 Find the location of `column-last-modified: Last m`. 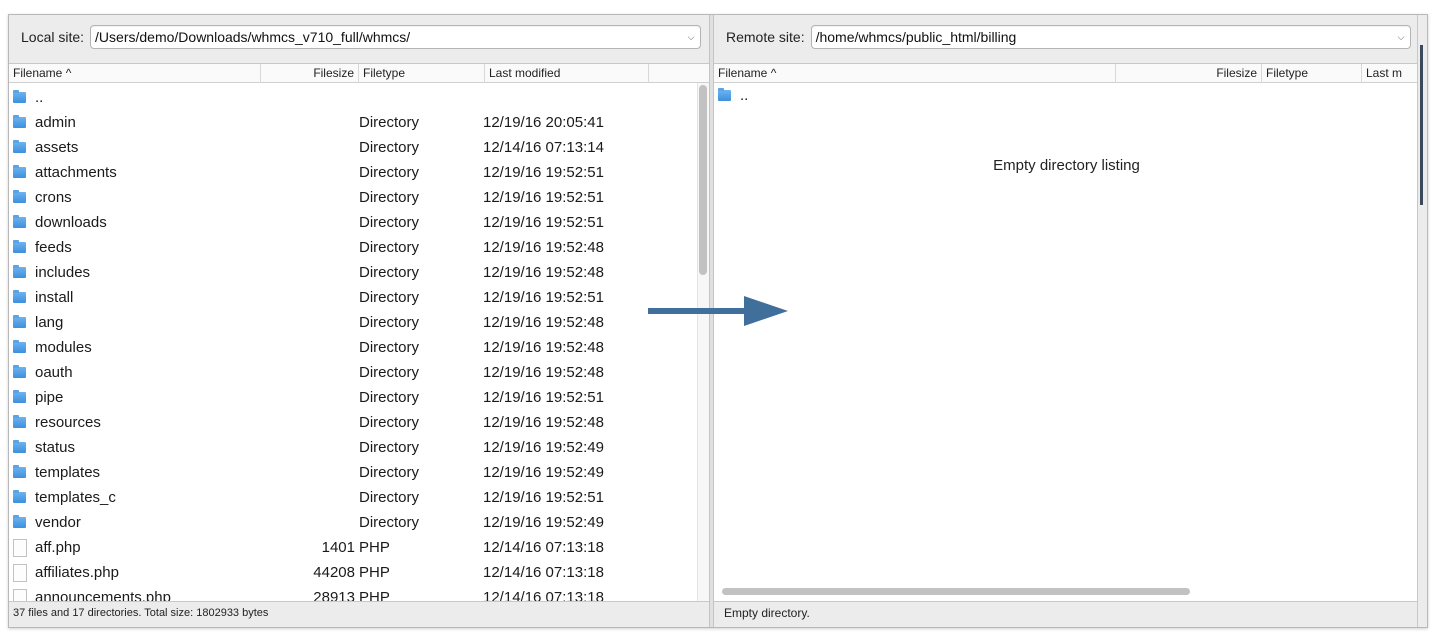

column-last-modified: Last m is located at coordinates (1392, 73).